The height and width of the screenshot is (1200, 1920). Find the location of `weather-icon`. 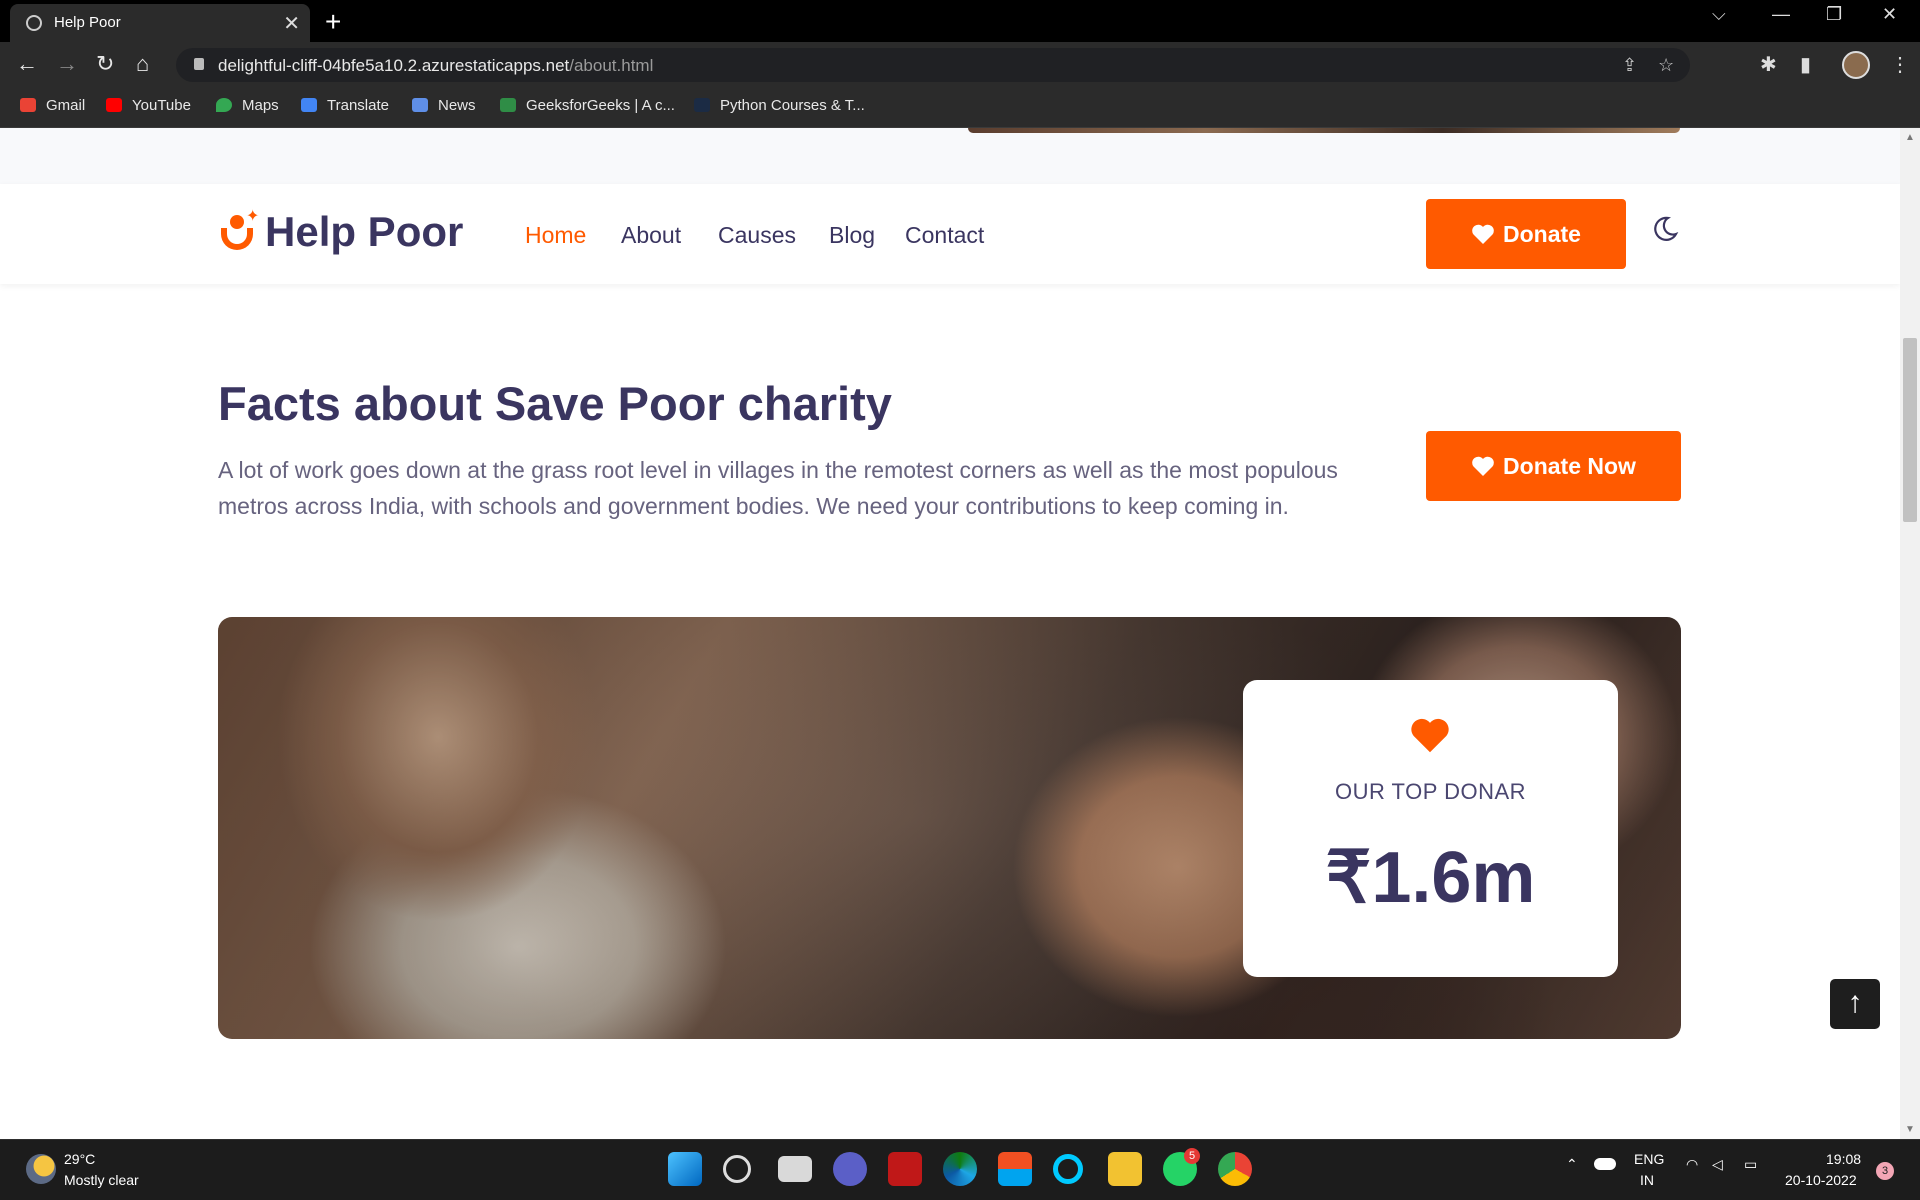

weather-icon is located at coordinates (41, 1169).